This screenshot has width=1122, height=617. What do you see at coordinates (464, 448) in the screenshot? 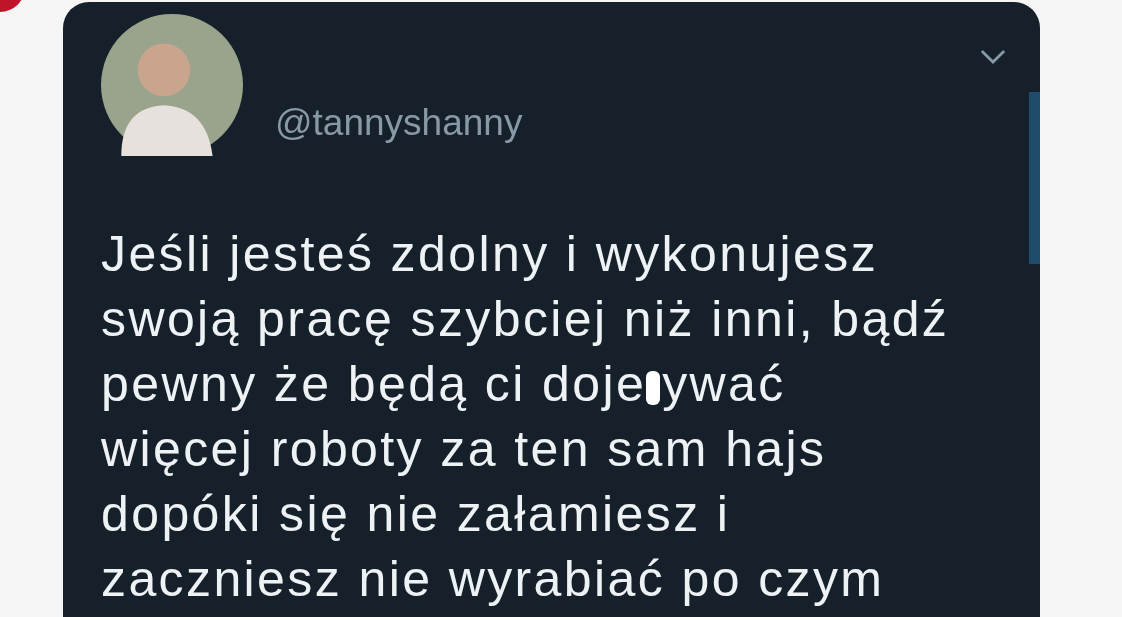
I see `tweet-text-line: więcej roboty za ten sam hajs` at bounding box center [464, 448].